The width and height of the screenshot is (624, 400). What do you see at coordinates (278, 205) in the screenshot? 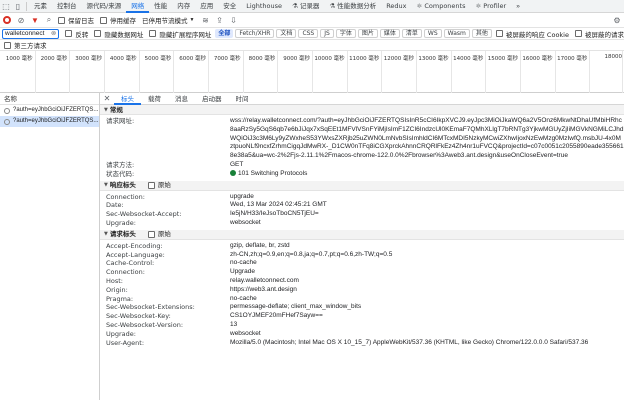
I see `header-value-text: Wed, 13 Mar 2024 02:45:21 GMT` at bounding box center [278, 205].